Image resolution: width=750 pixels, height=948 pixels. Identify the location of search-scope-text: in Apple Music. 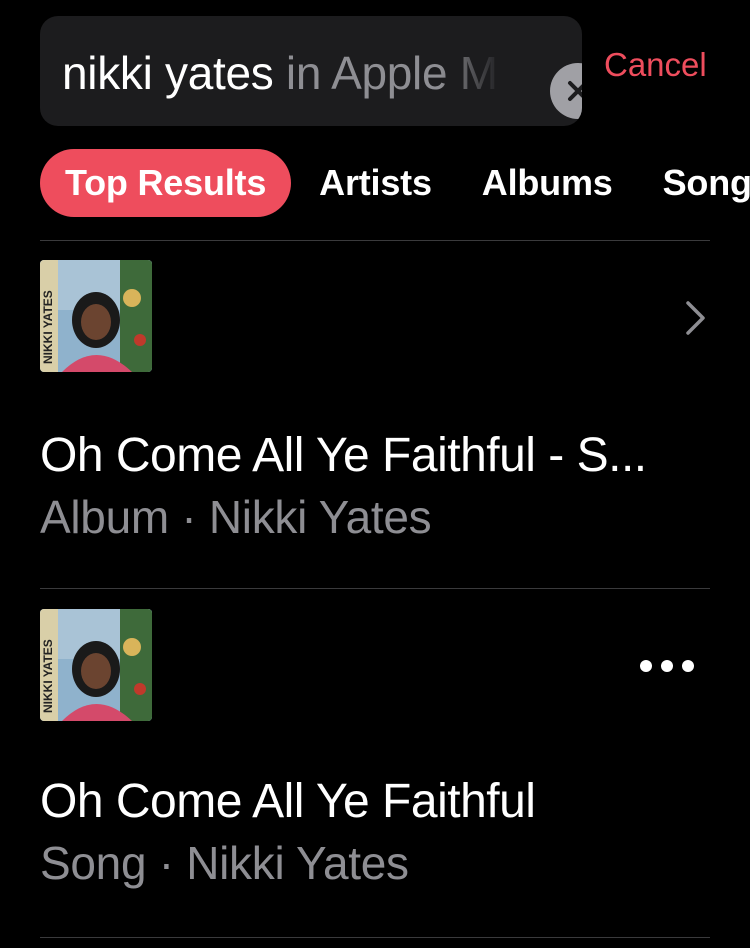
(393, 73).